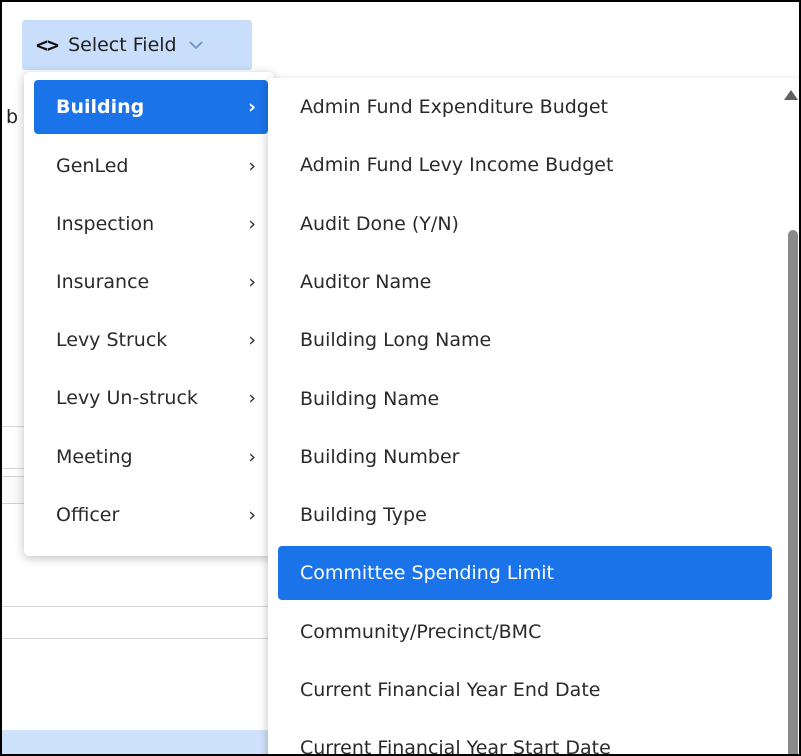 This screenshot has height=756, width=801. Describe the element at coordinates (151, 457) in the screenshot. I see `category-item-meeting: Meeting ›` at that location.